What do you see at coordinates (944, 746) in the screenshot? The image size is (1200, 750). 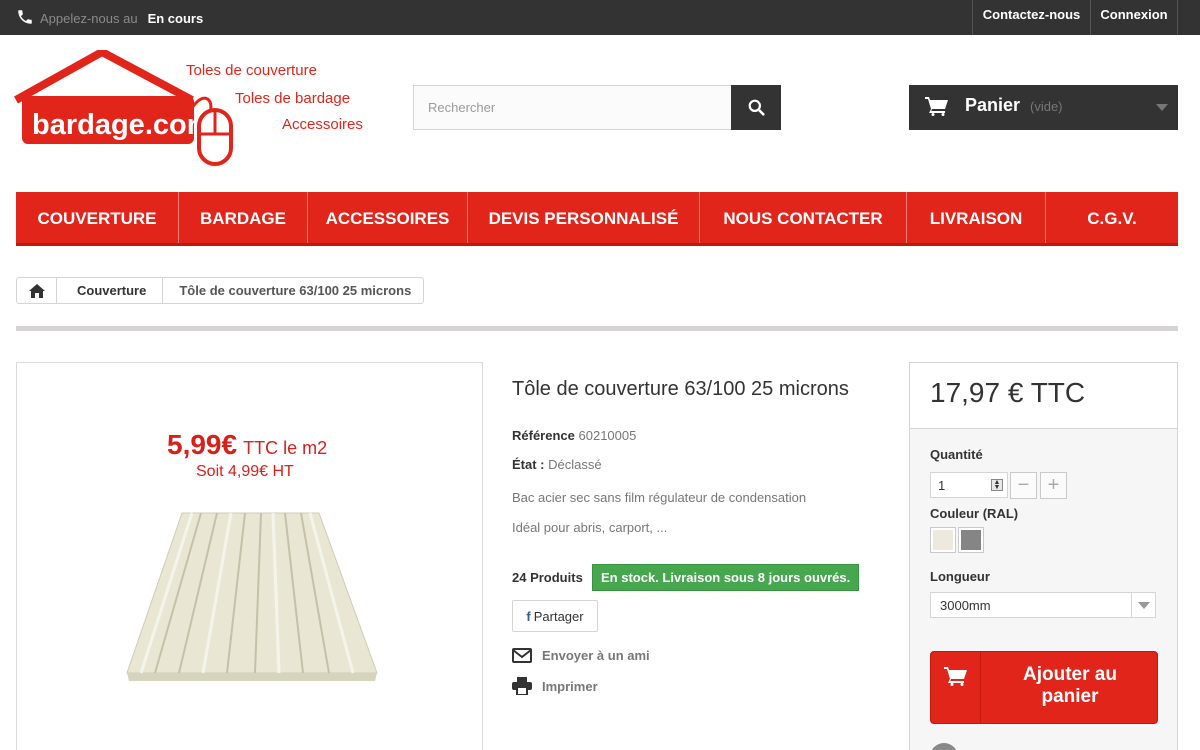 I see `more-options-icon` at bounding box center [944, 746].